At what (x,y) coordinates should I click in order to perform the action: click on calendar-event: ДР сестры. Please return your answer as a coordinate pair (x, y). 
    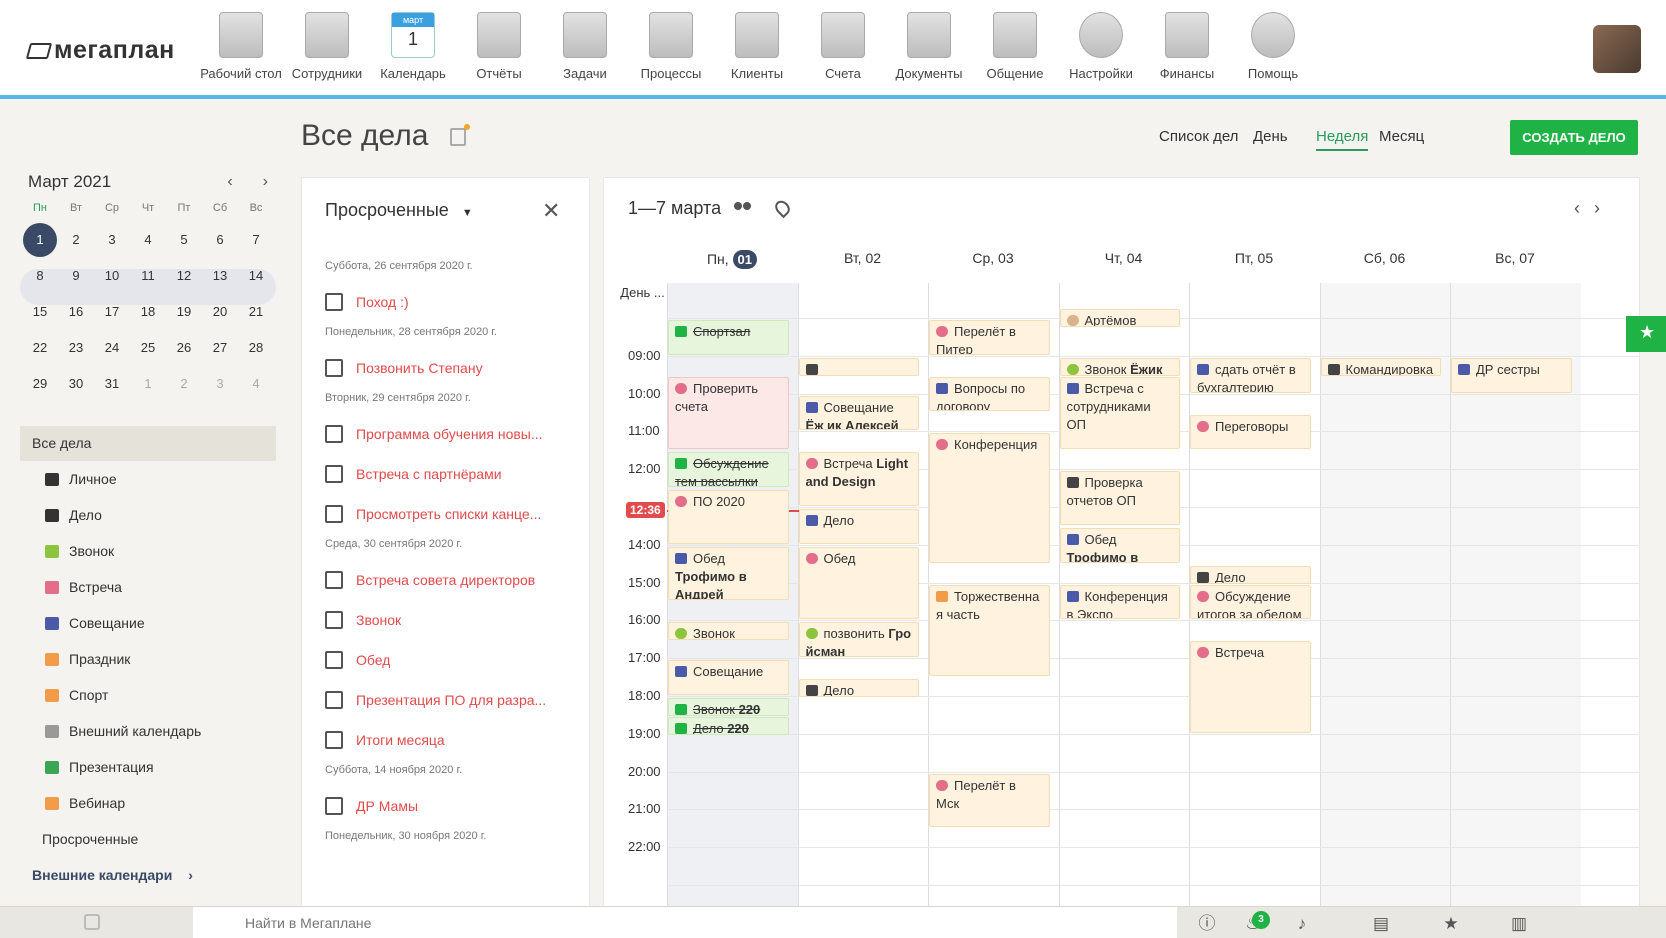
    Looking at the image, I should click on (1511, 375).